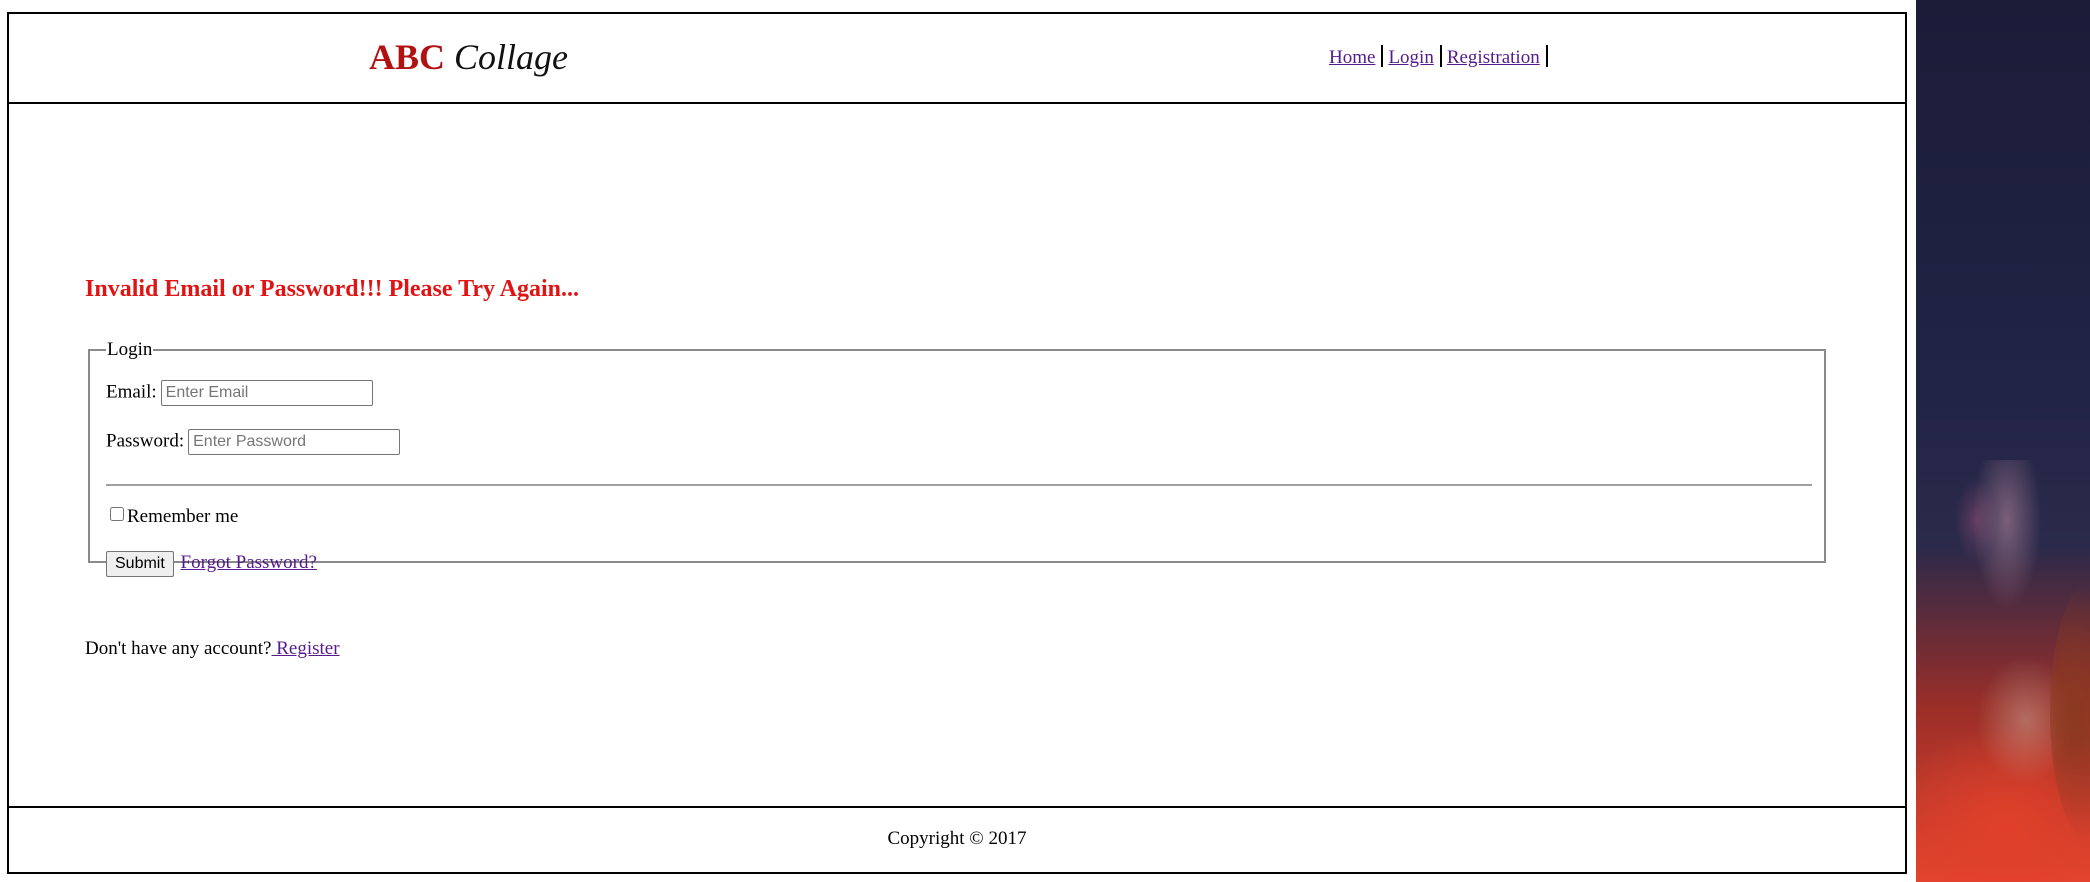  Describe the element at coordinates (131, 392) in the screenshot. I see `email-label: Email:` at that location.